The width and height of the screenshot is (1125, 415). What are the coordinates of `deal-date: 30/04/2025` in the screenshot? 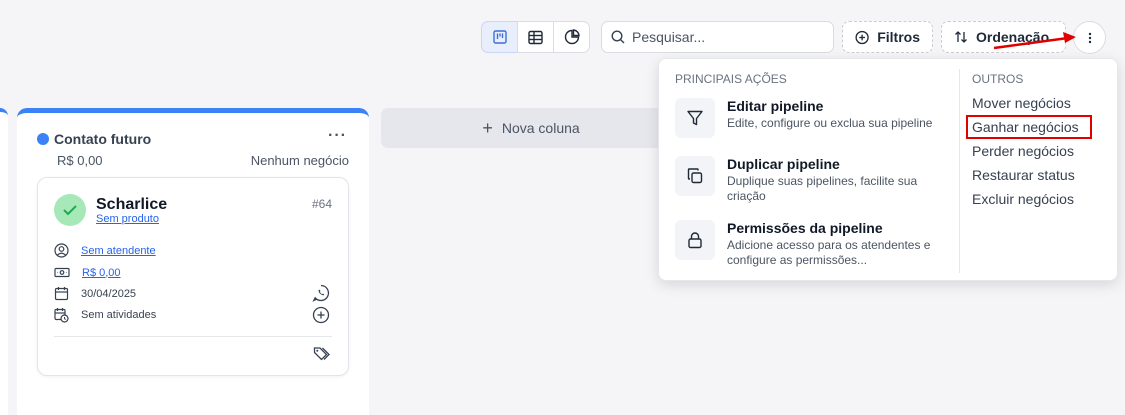 It's located at (109, 293).